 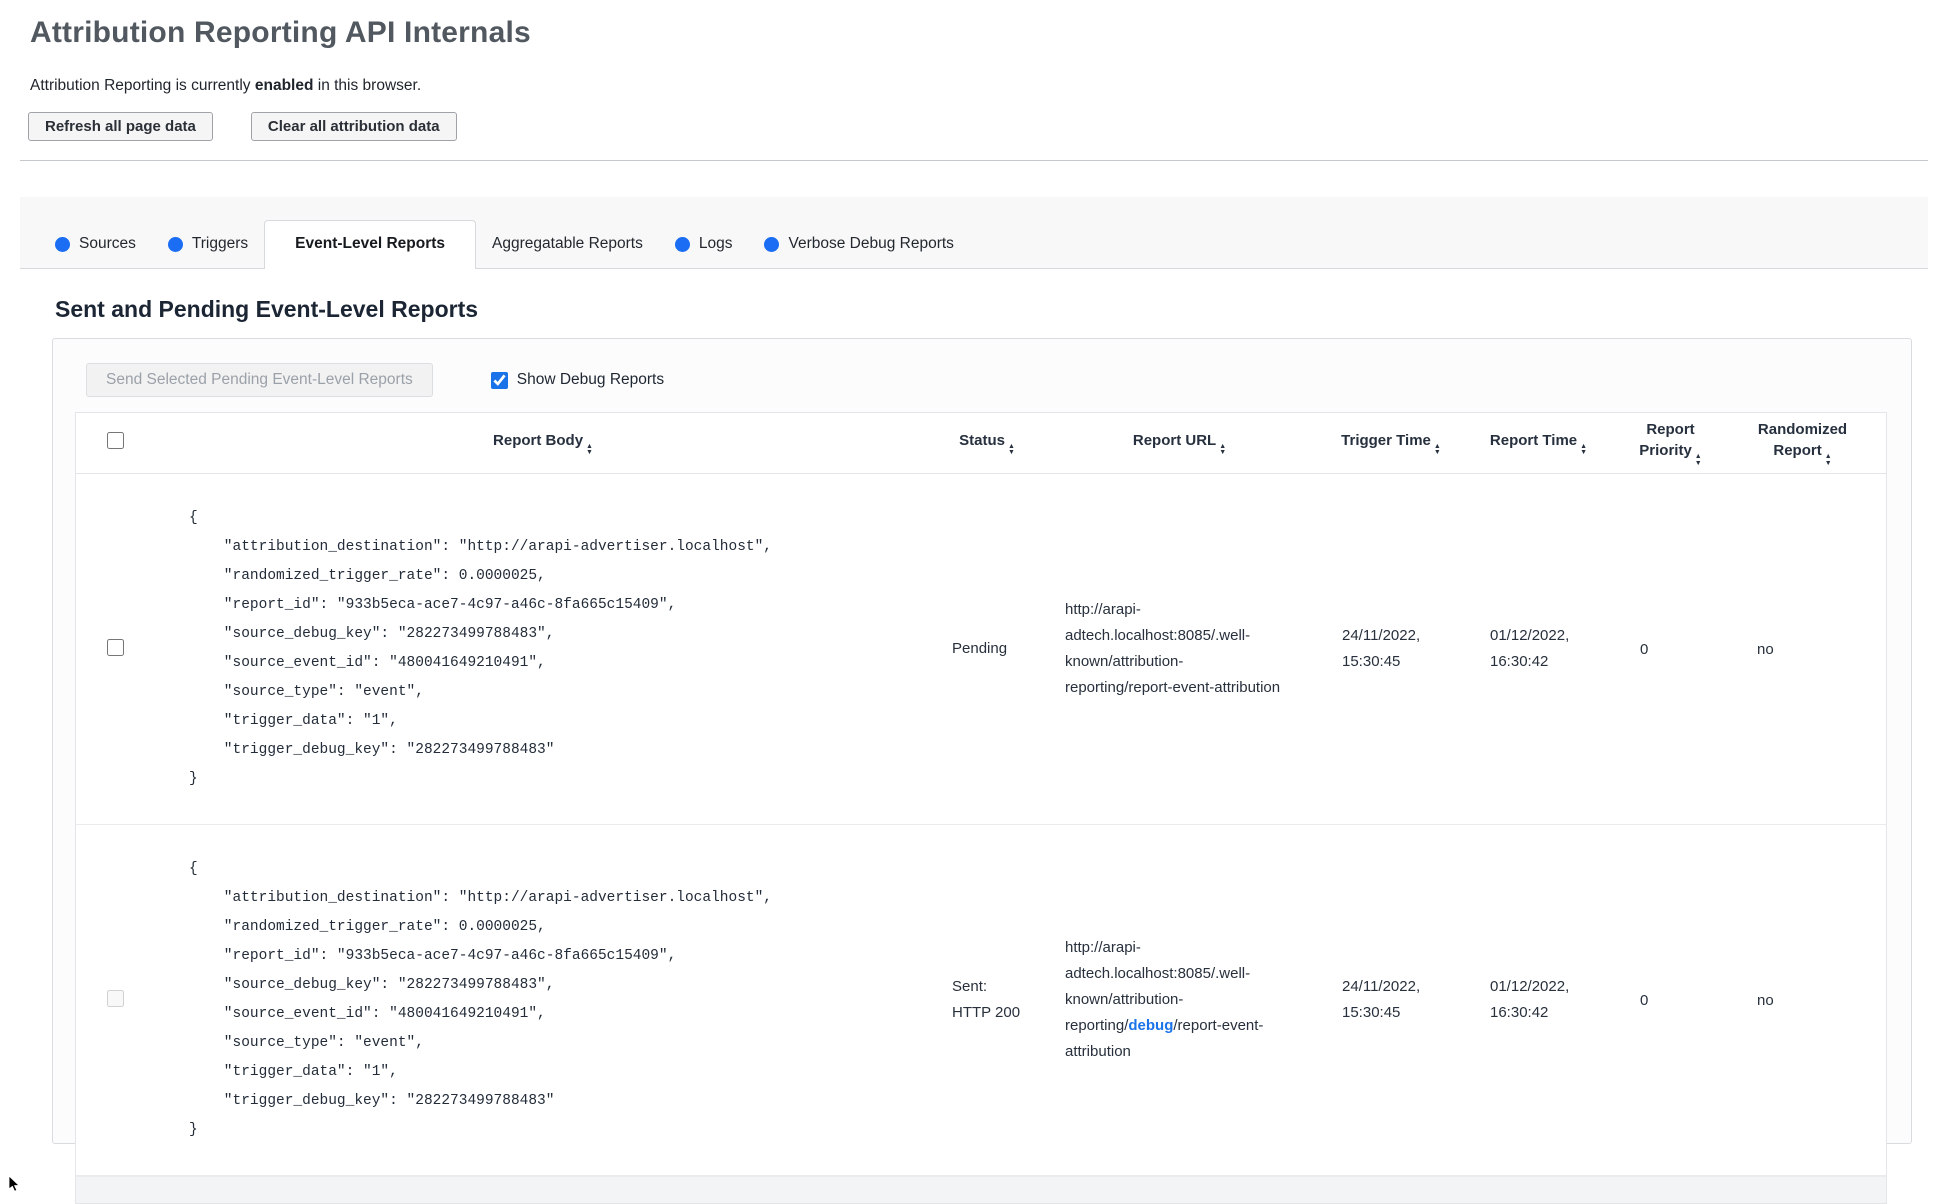 What do you see at coordinates (280, 32) in the screenshot?
I see `page-title: Attribution Reporting API Internals` at bounding box center [280, 32].